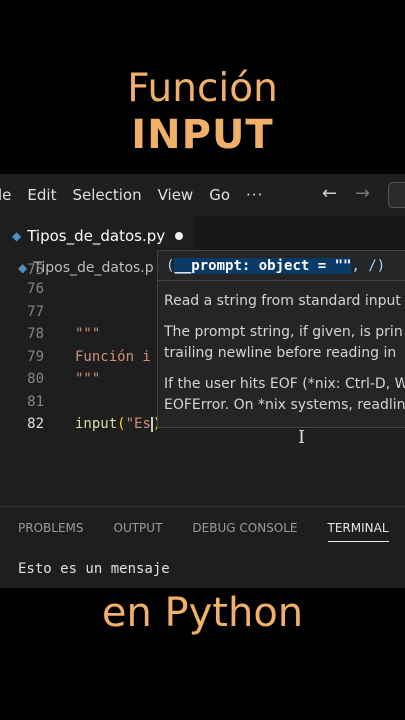 This screenshot has width=405, height=720. Describe the element at coordinates (282, 301) in the screenshot. I see `doc-paragraph-1: Read a string from standard input` at that location.